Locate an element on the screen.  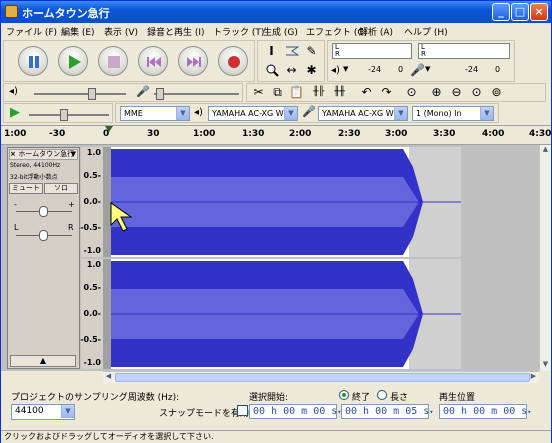
pan-slider-thumb is located at coordinates (43, 235).